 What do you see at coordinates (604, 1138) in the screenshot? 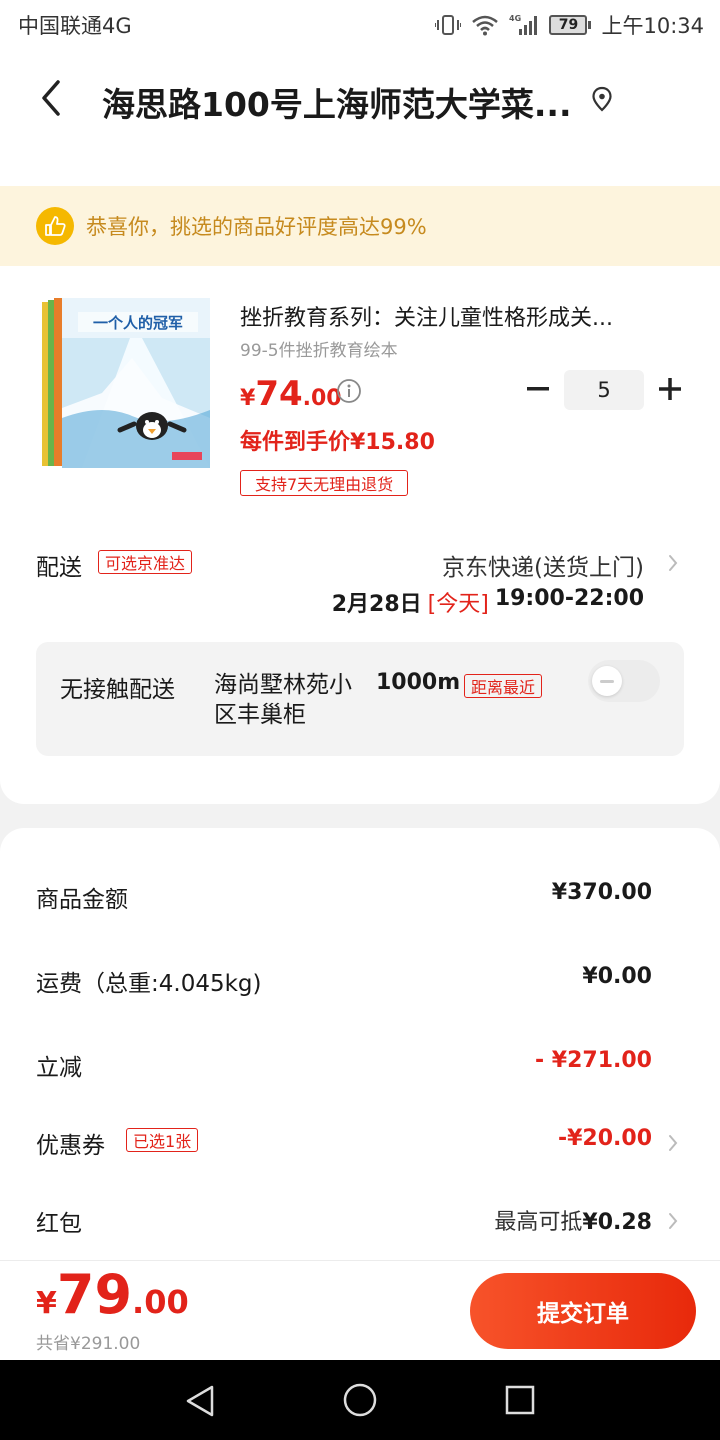
I see `summary-value: -¥20.00` at bounding box center [604, 1138].